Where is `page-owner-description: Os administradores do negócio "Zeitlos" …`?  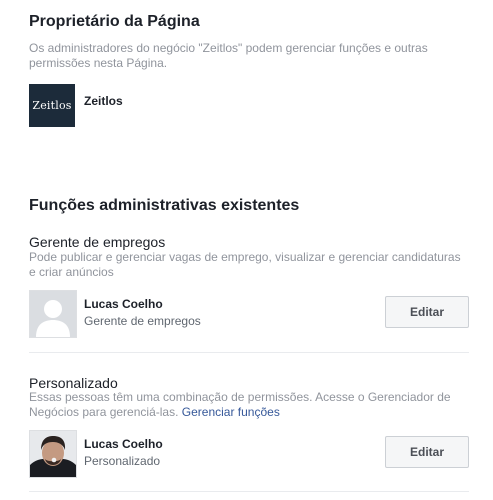 page-owner-description: Os administradores do negócio "Zeitlos" … is located at coordinates (228, 55).